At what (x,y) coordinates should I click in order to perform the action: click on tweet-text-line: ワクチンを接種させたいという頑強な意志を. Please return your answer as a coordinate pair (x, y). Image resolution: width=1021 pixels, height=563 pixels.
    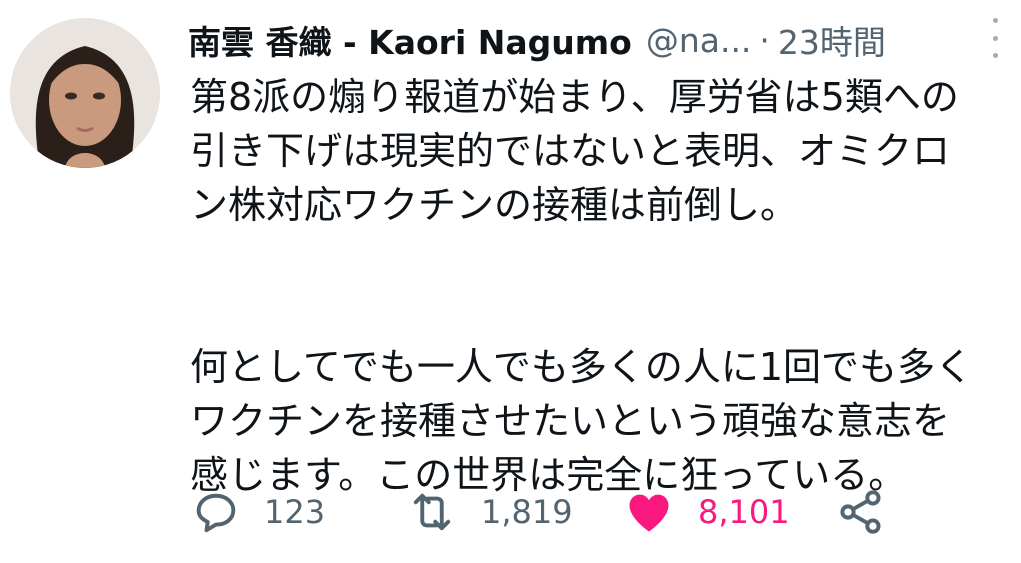
    Looking at the image, I should click on (570, 421).